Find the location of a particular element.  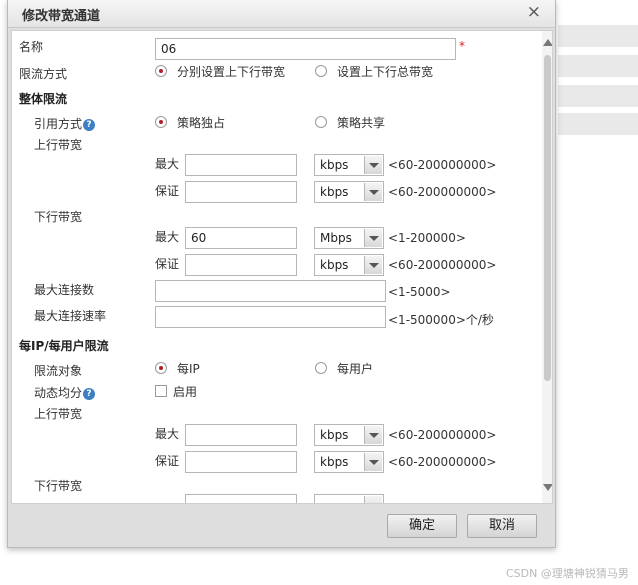

max-connection-rate-input is located at coordinates (270, 317).